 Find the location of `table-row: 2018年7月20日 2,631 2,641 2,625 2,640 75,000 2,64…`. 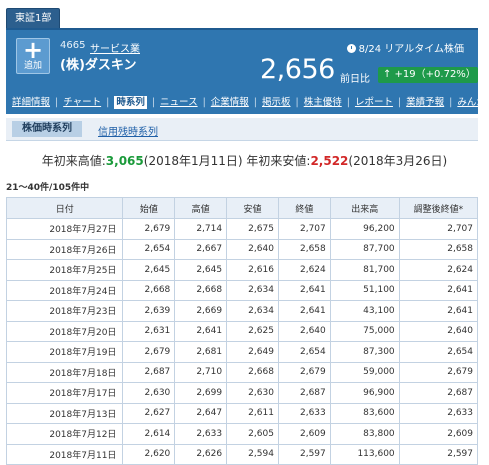

table-row: 2018年7月20日 2,631 2,641 2,625 2,640 75,000 2,64… is located at coordinates (242, 331).